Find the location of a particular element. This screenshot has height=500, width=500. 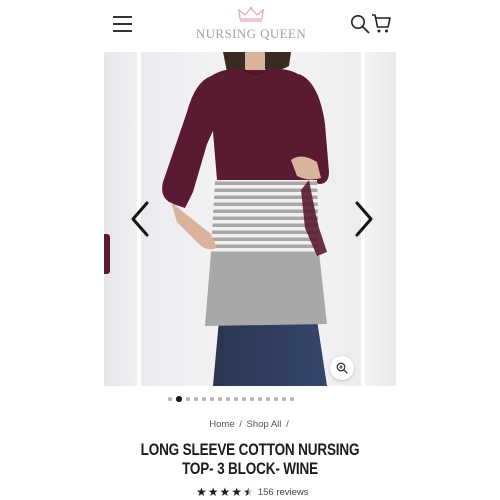

site-header: NURSING QUEEN is located at coordinates (250, 26).